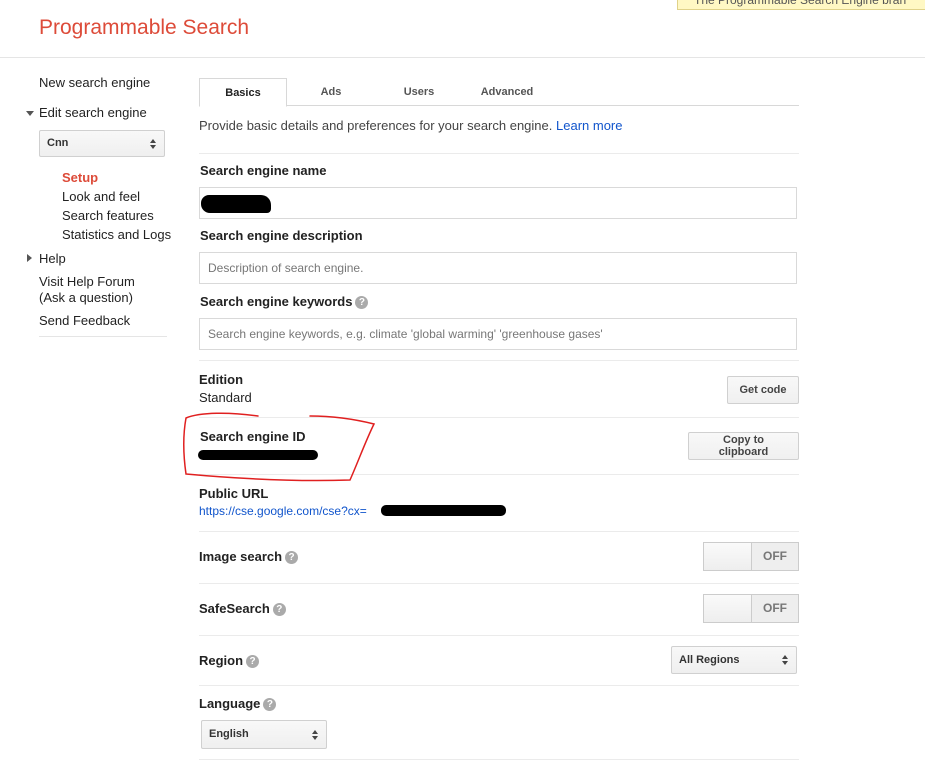 This screenshot has height=780, width=925. Describe the element at coordinates (225, 397) in the screenshot. I see `edition-value: Standard` at that location.